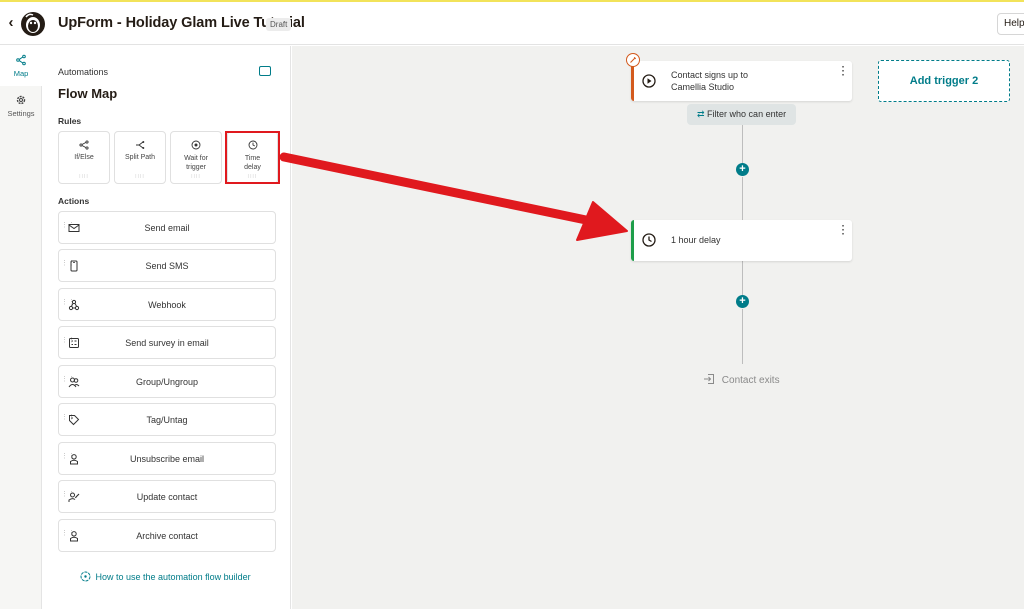  What do you see at coordinates (196, 145) in the screenshot?
I see `wait-icon` at bounding box center [196, 145].